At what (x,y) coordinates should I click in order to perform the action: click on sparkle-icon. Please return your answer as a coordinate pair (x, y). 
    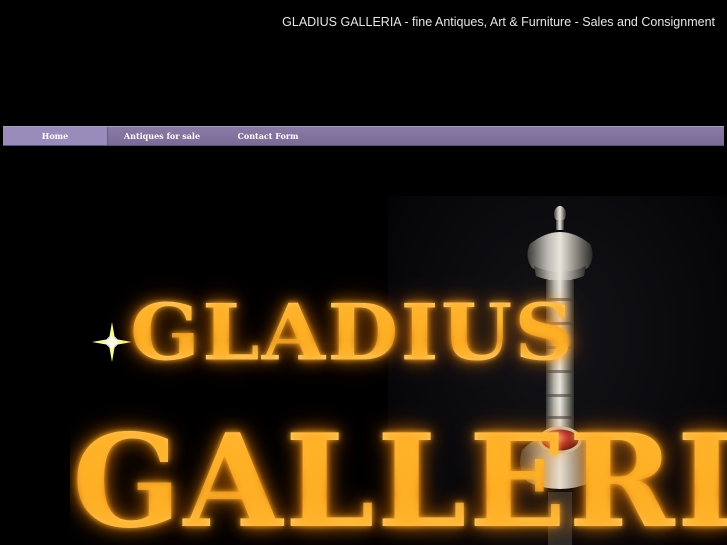
    Looking at the image, I should click on (112, 342).